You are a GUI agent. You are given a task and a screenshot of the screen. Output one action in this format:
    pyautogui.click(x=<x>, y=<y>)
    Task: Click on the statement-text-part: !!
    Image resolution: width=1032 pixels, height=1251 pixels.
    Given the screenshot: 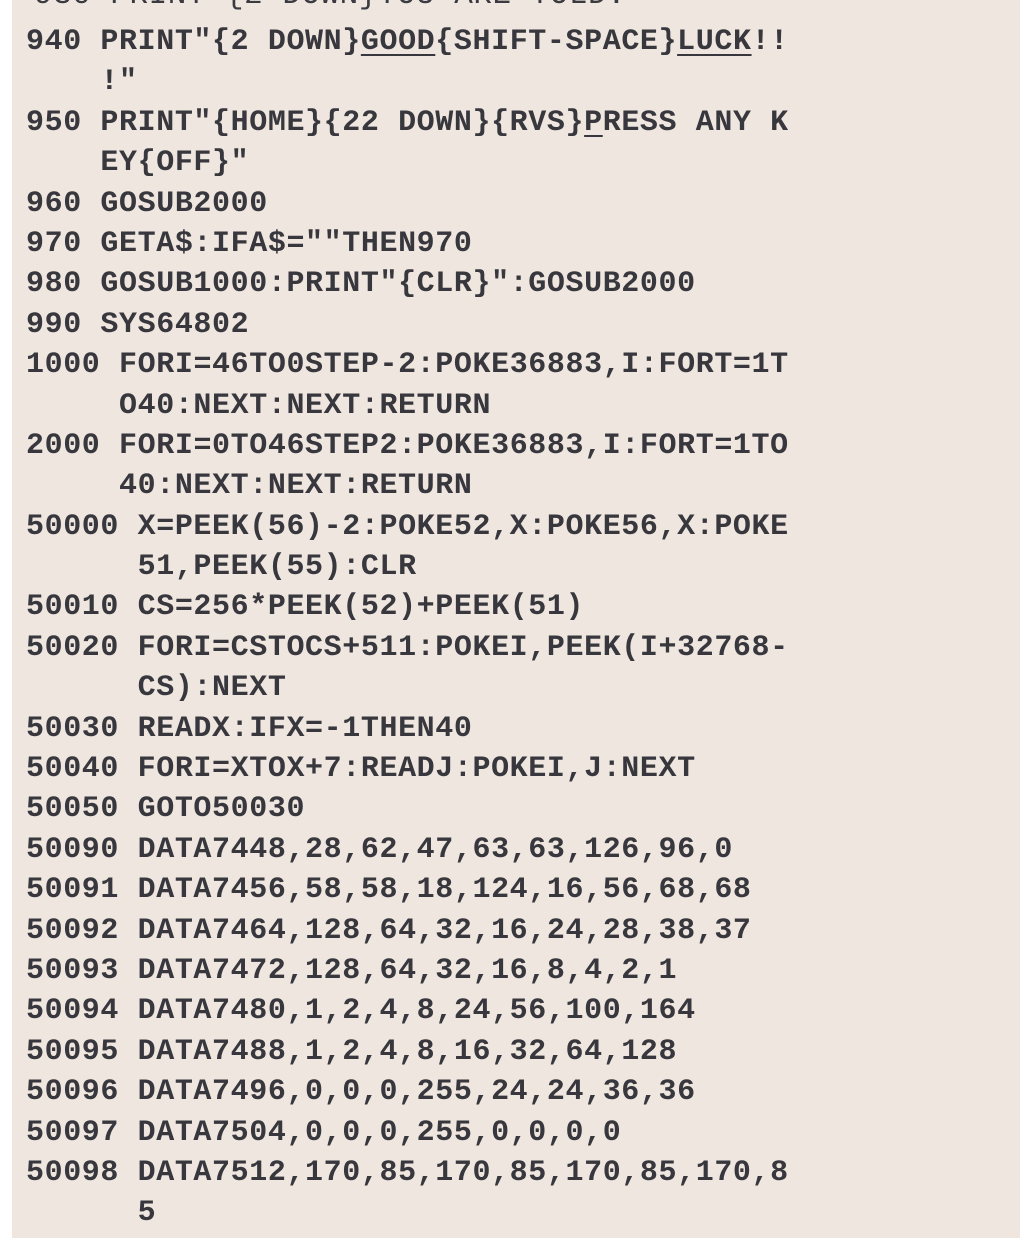 What is the action you would take?
    pyautogui.click(x=770, y=42)
    